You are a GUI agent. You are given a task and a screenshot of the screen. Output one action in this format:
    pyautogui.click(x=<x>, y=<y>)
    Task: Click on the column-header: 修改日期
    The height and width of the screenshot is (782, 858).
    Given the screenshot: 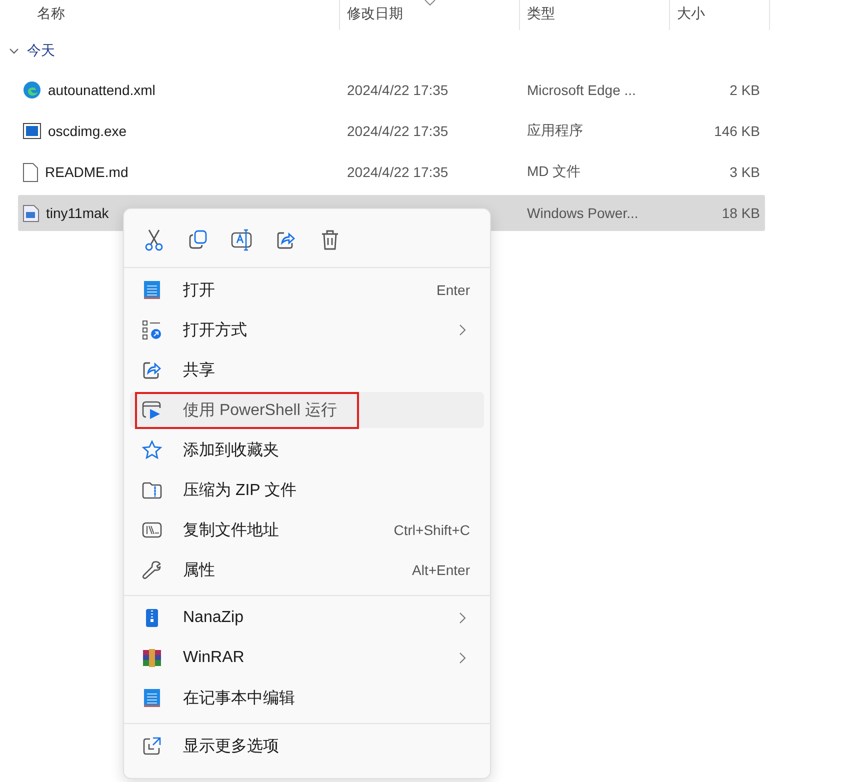 What is the action you would take?
    pyautogui.click(x=430, y=15)
    